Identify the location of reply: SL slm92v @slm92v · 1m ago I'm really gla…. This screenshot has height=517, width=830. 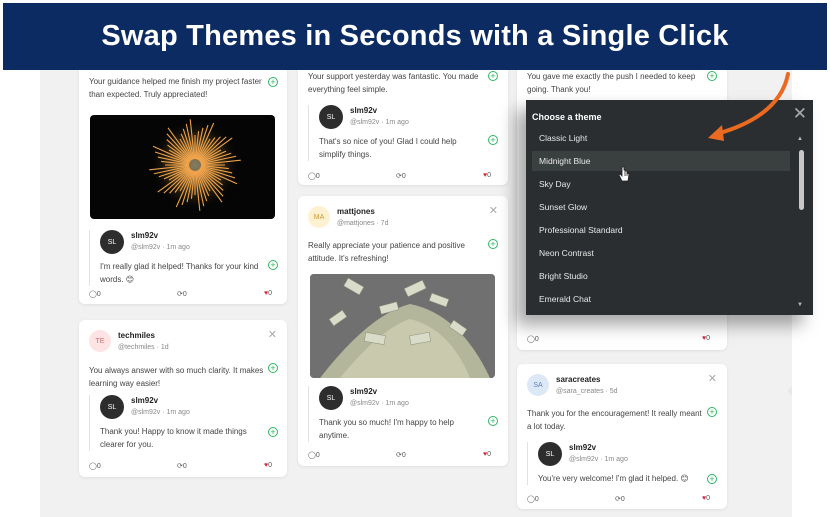
(184, 258).